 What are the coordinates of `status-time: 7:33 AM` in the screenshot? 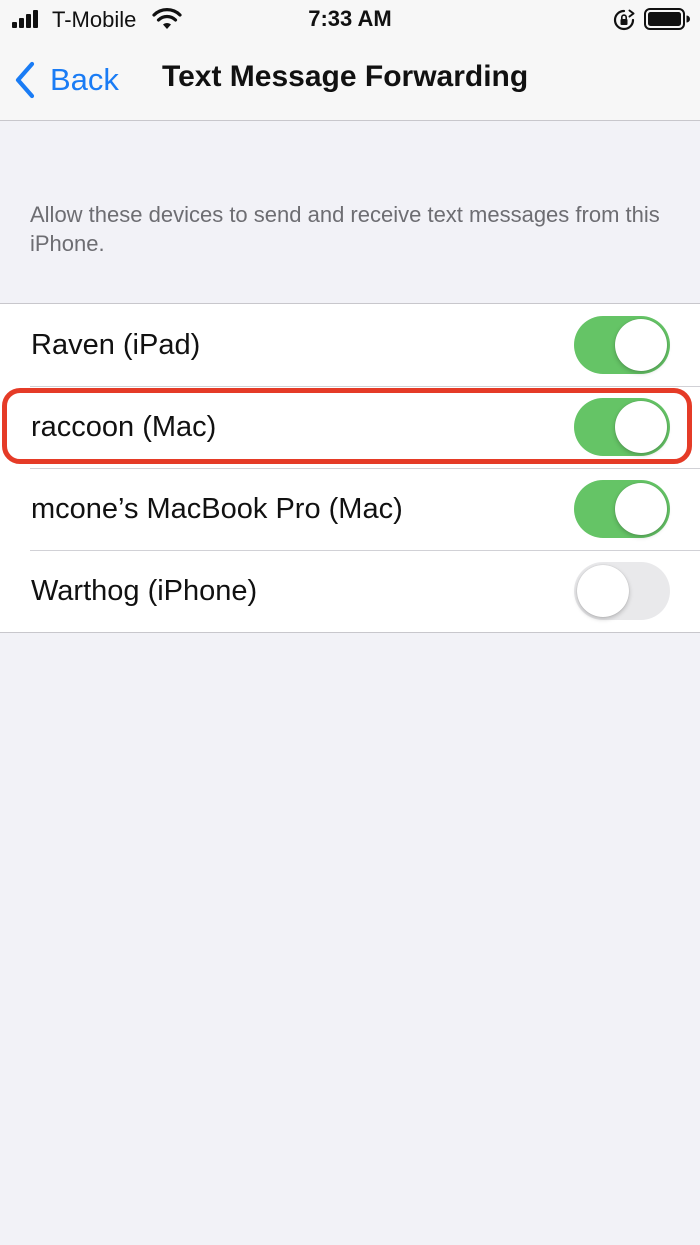 It's located at (350, 18).